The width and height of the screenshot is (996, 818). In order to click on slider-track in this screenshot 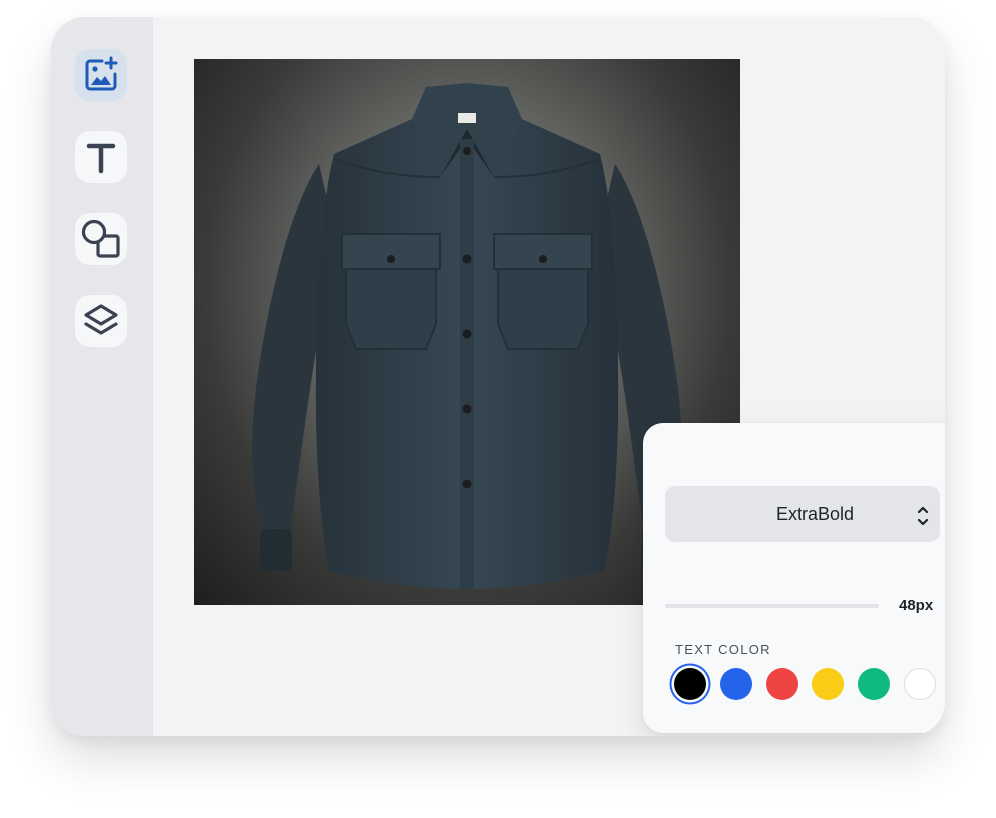, I will do `click(772, 606)`.